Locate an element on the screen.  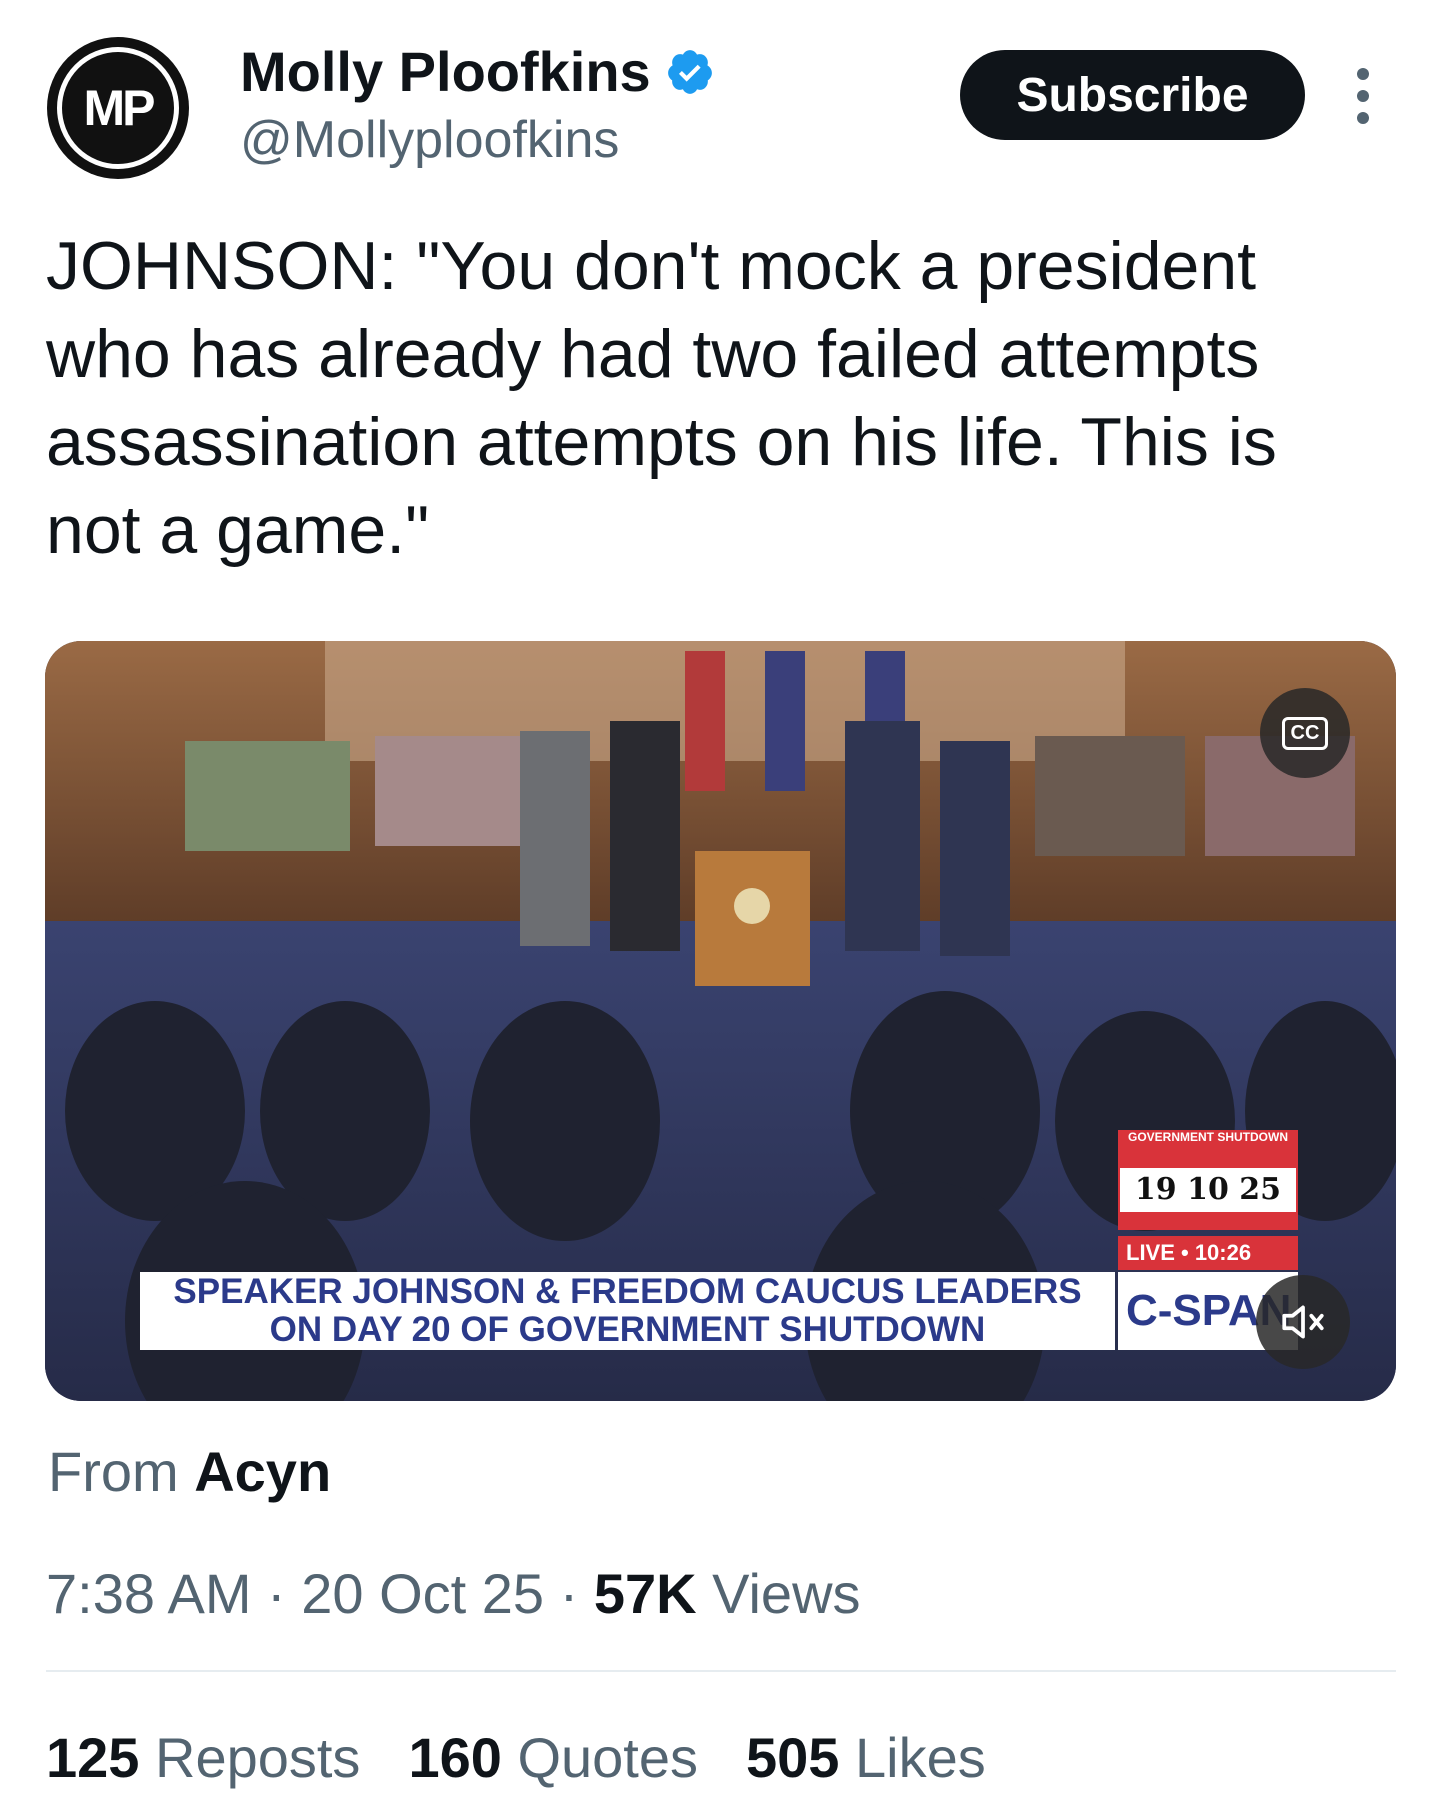
closed-captions-button: CC is located at coordinates (1305, 733).